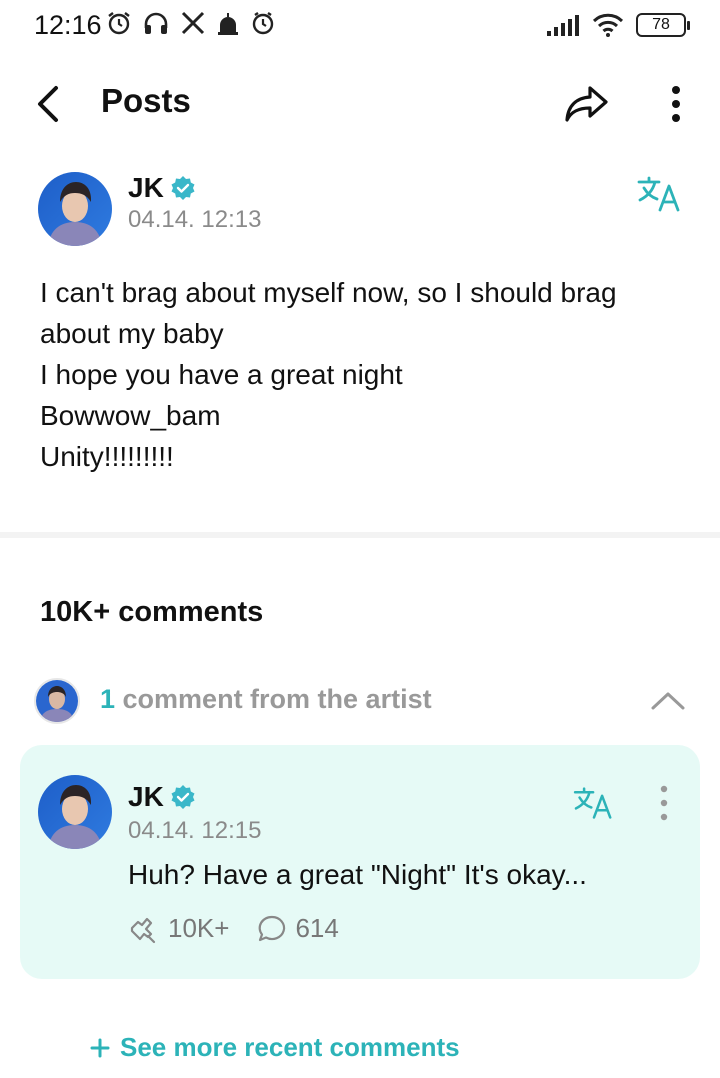  Describe the element at coordinates (107, 456) in the screenshot. I see `post-line: Unity!!!!!!!!!` at that location.